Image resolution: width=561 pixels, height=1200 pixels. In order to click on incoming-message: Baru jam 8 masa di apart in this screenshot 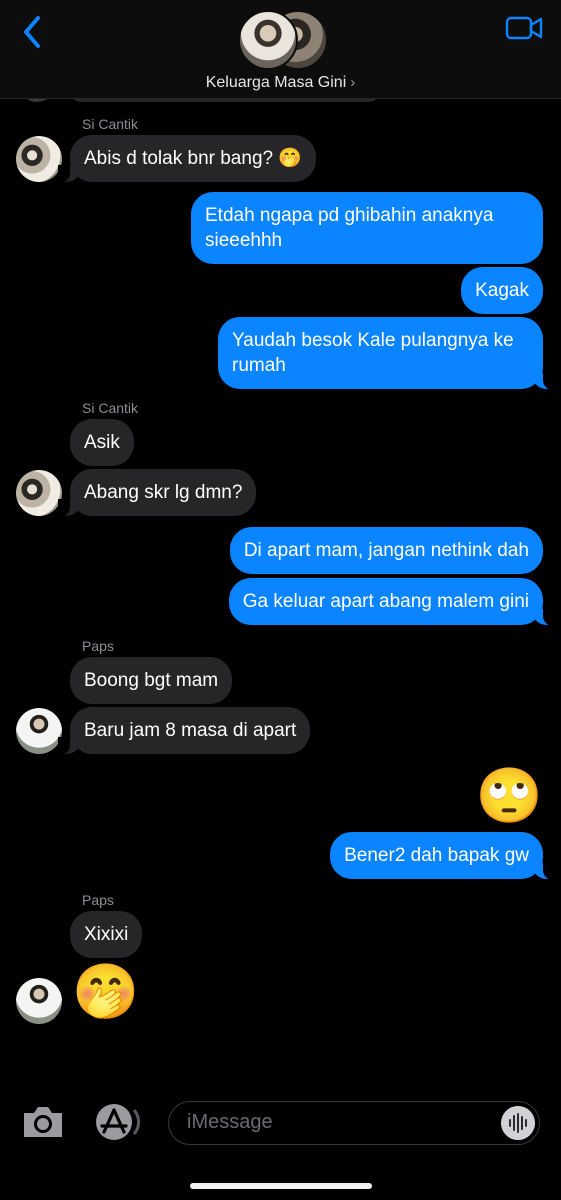, I will do `click(184, 731)`.